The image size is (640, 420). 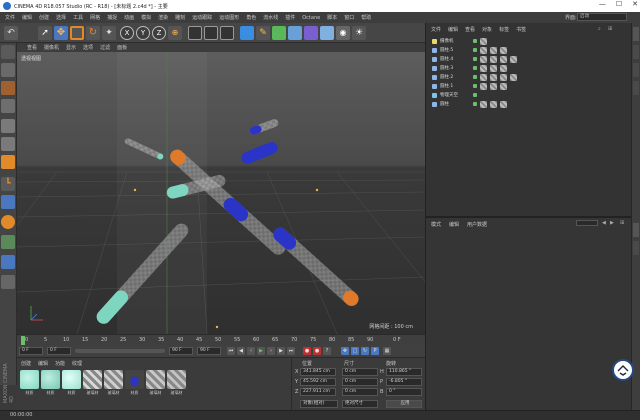 What do you see at coordinates (604, 223) in the screenshot?
I see `attribute-back-icon: ◀` at bounding box center [604, 223].